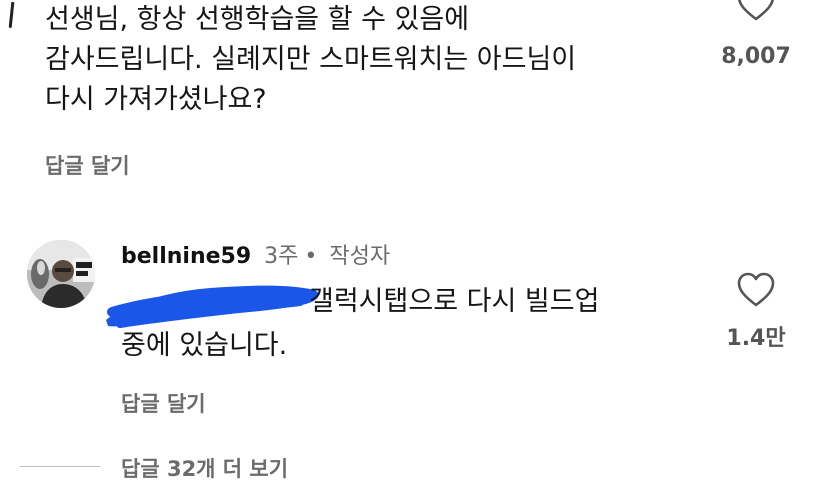 This screenshot has height=485, width=815. What do you see at coordinates (311, 59) in the screenshot?
I see `comment-1-line: 감사드립니다. 실례지만 스마트워치는 아드님이` at bounding box center [311, 59].